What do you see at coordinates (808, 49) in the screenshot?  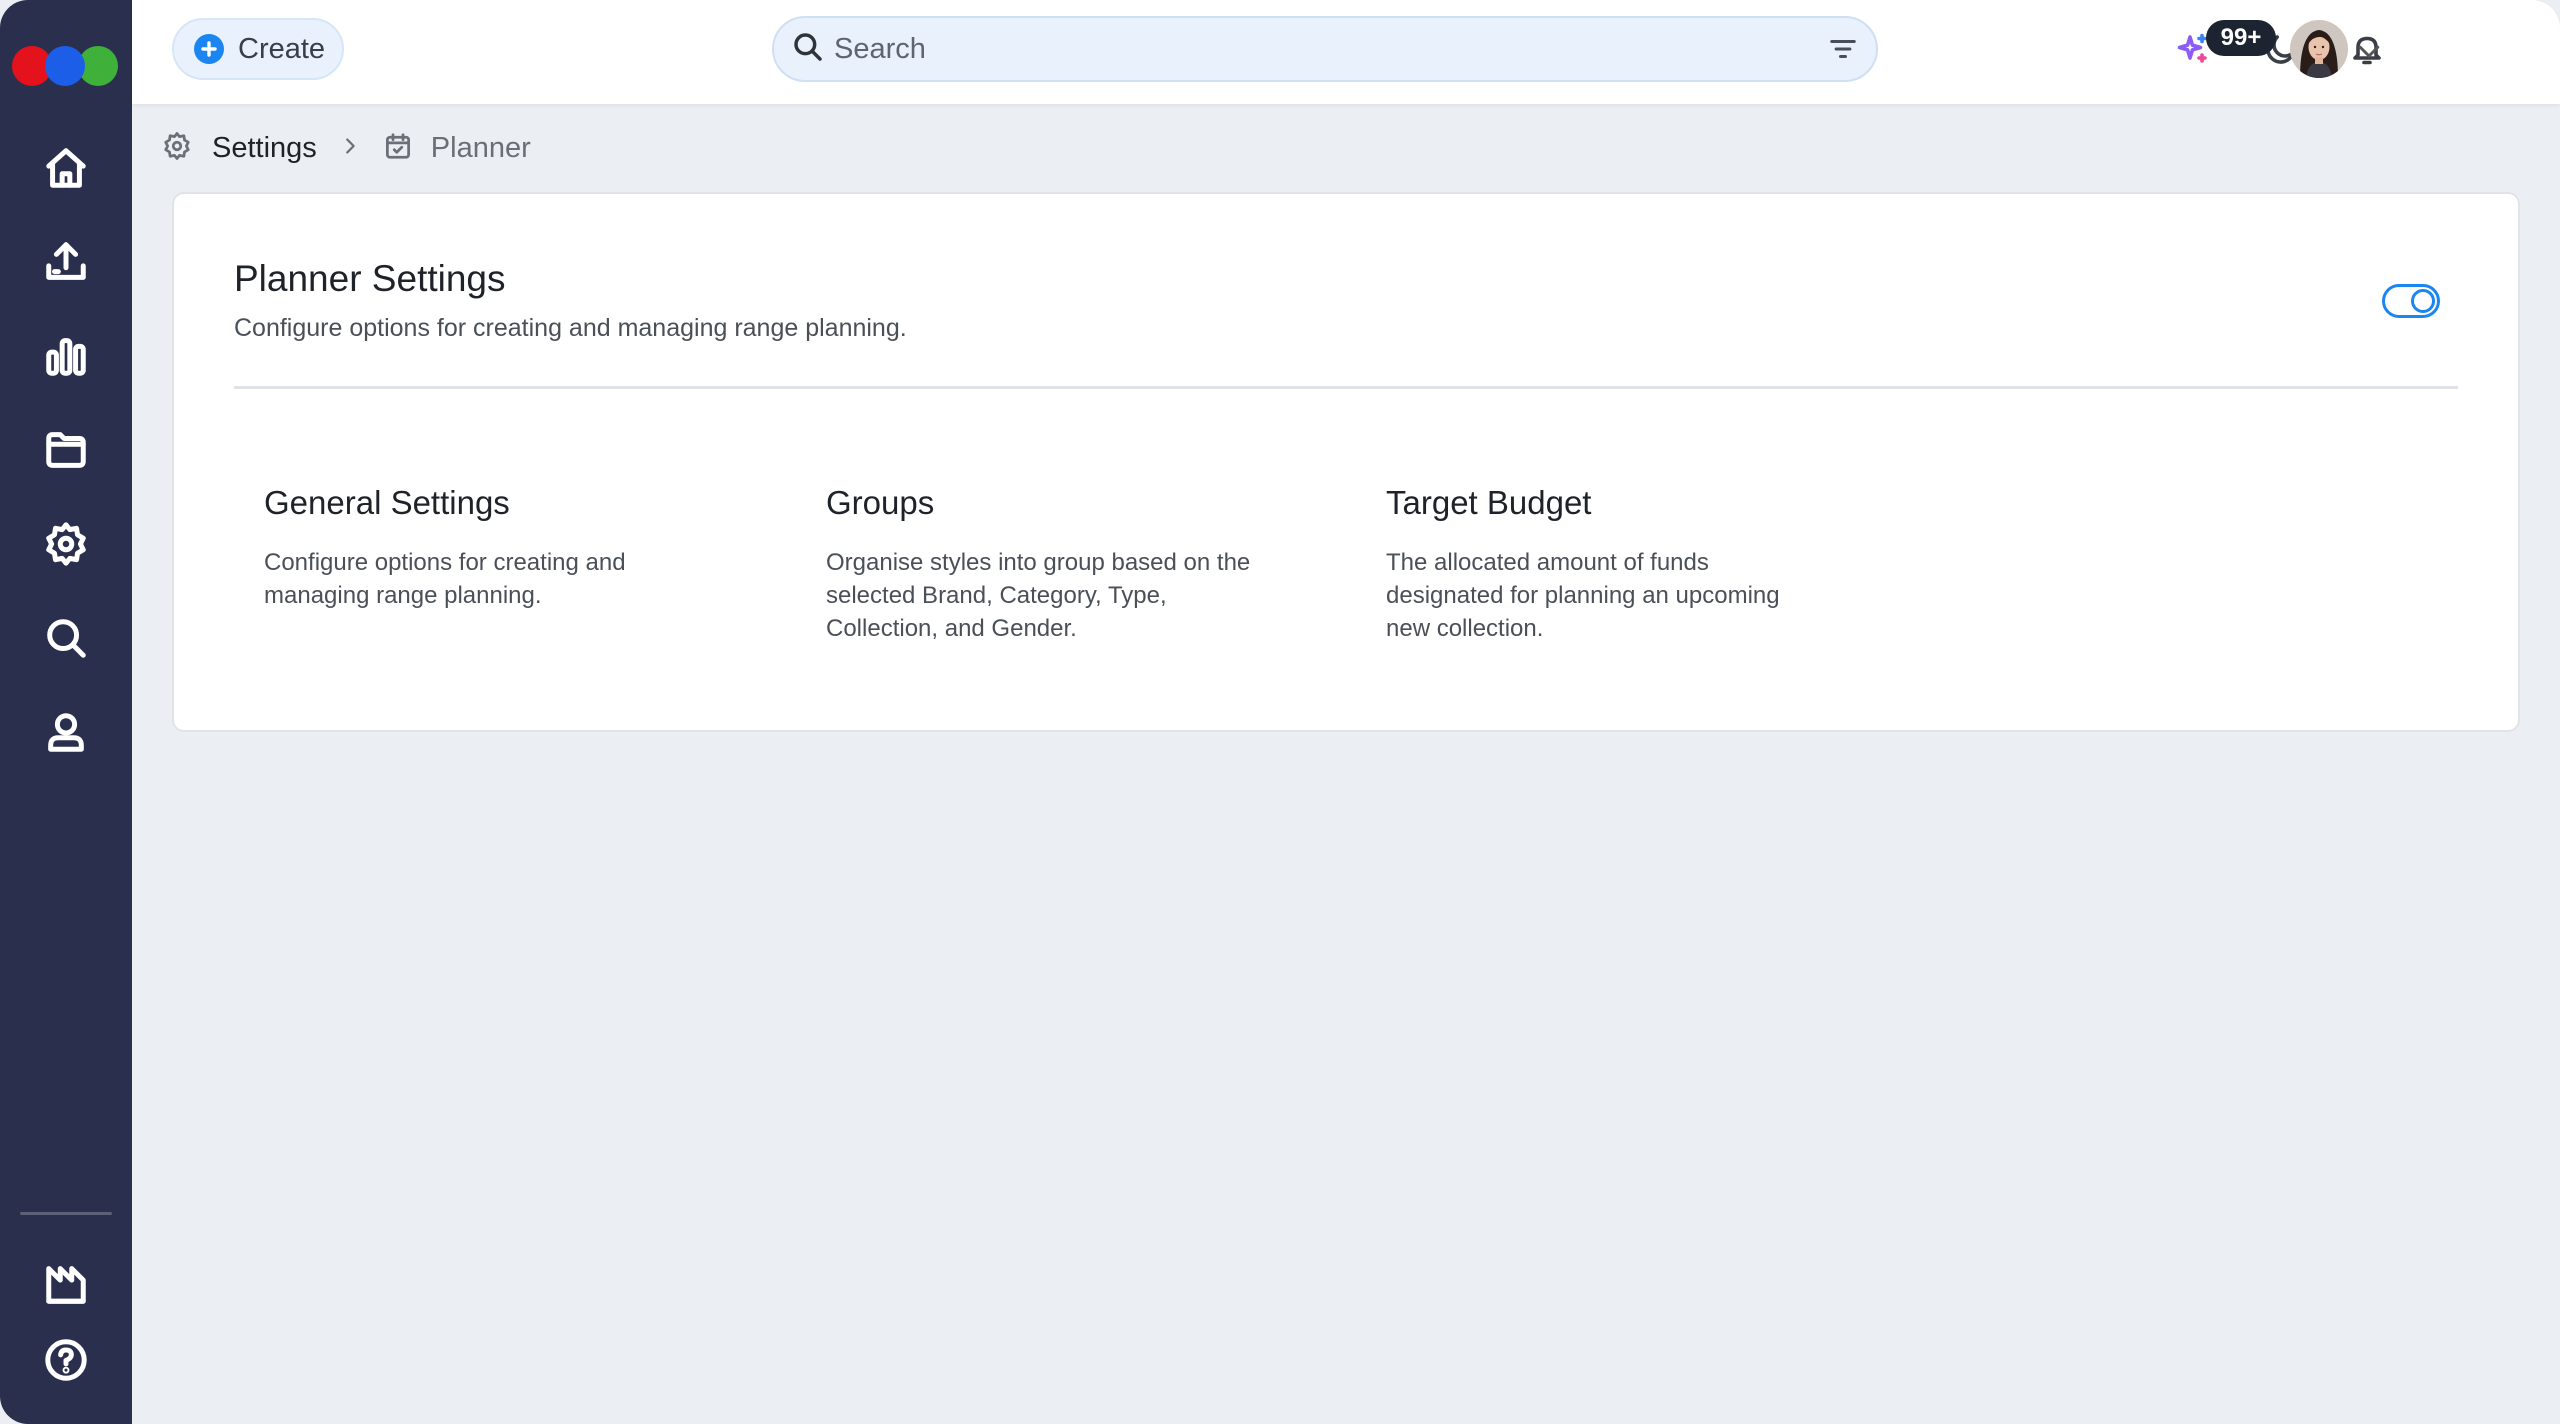 I see `search-icon` at bounding box center [808, 49].